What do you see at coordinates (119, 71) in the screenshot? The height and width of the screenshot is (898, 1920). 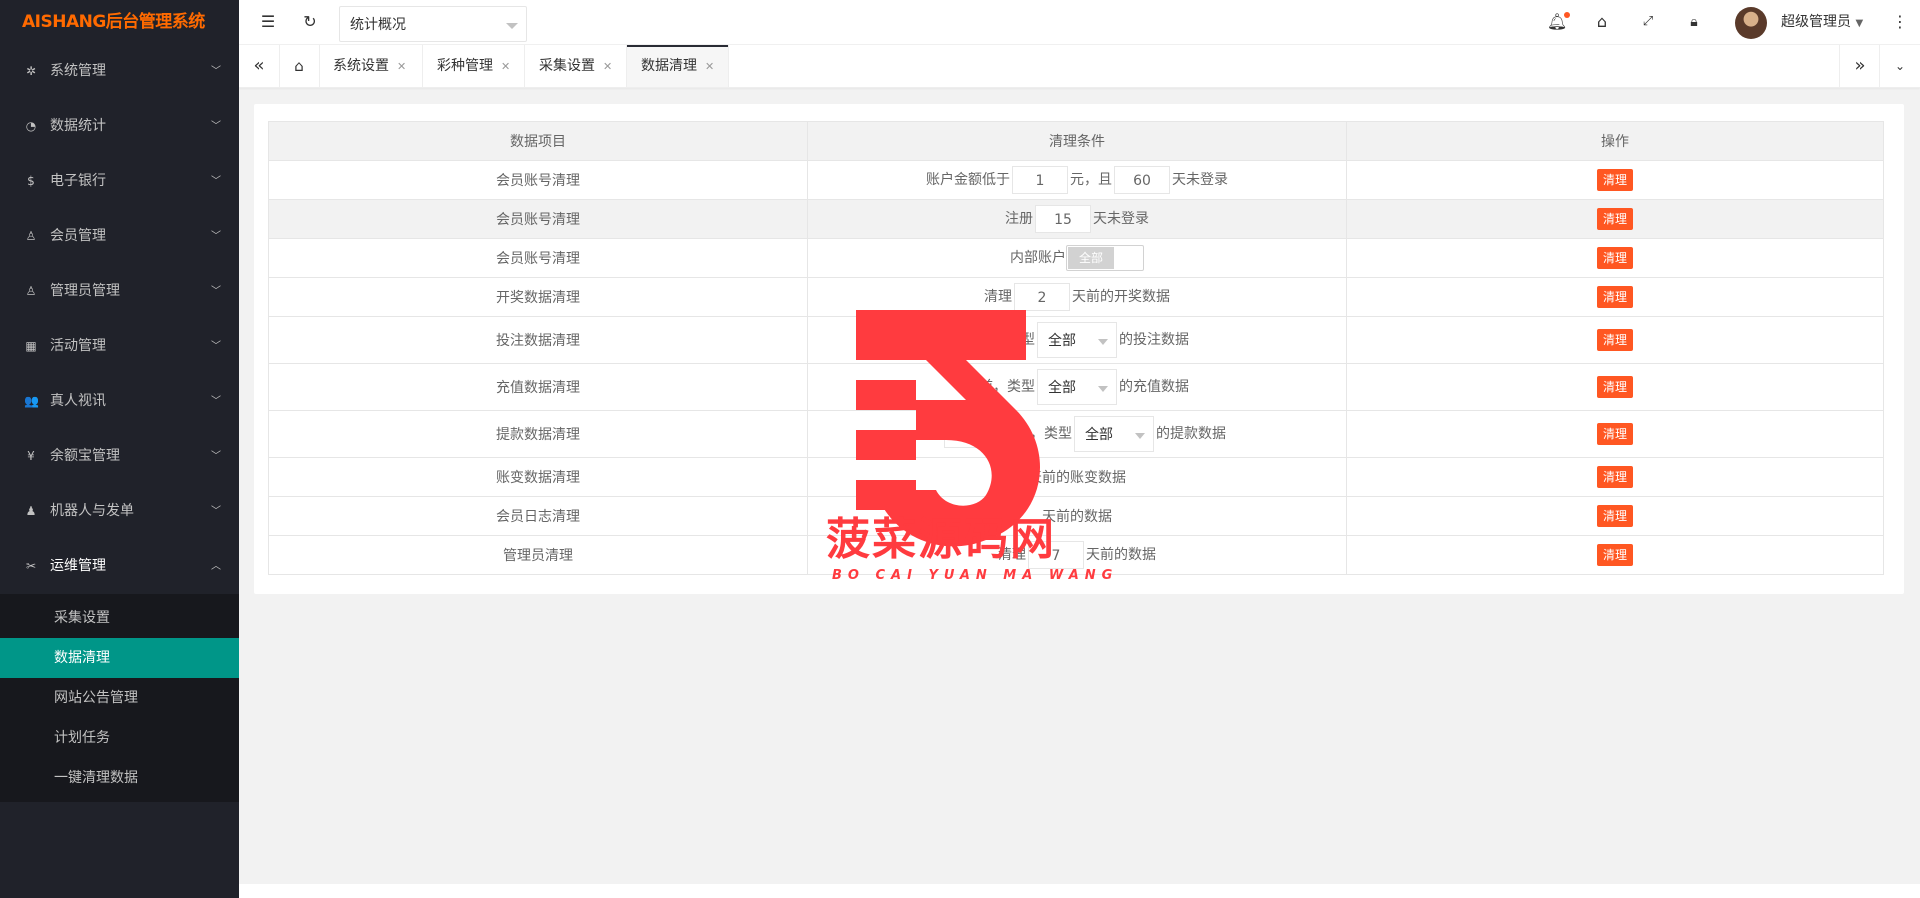 I see `sidebar-item: ✲ 系统管理 ﹀` at bounding box center [119, 71].